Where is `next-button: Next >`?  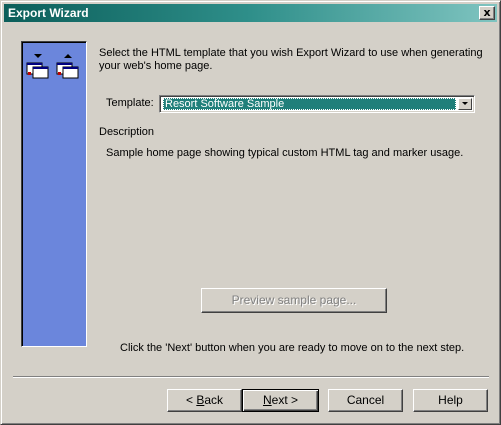
next-button: Next > is located at coordinates (280, 400).